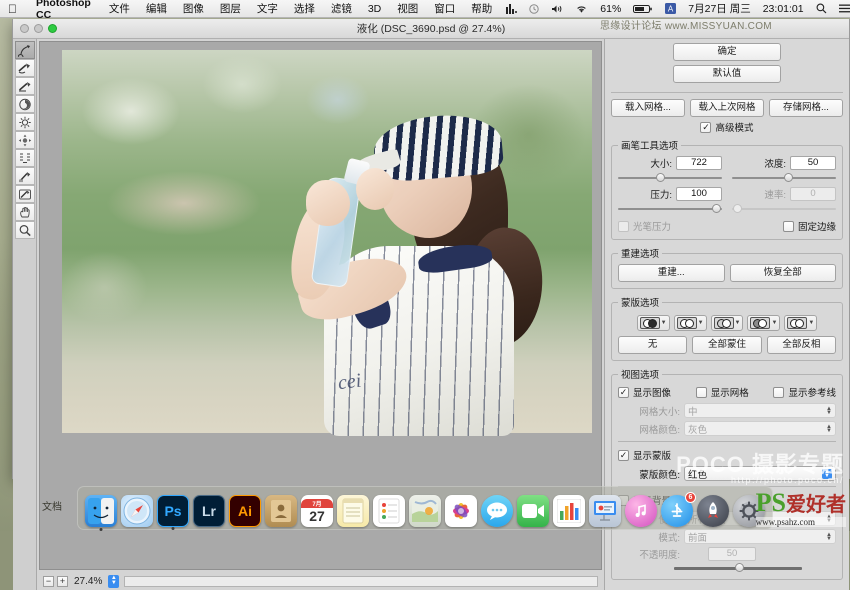 This screenshot has width=850, height=590. What do you see at coordinates (764, 323) in the screenshot?
I see `mask-intersect-with-selection-button: ▼` at bounding box center [764, 323].